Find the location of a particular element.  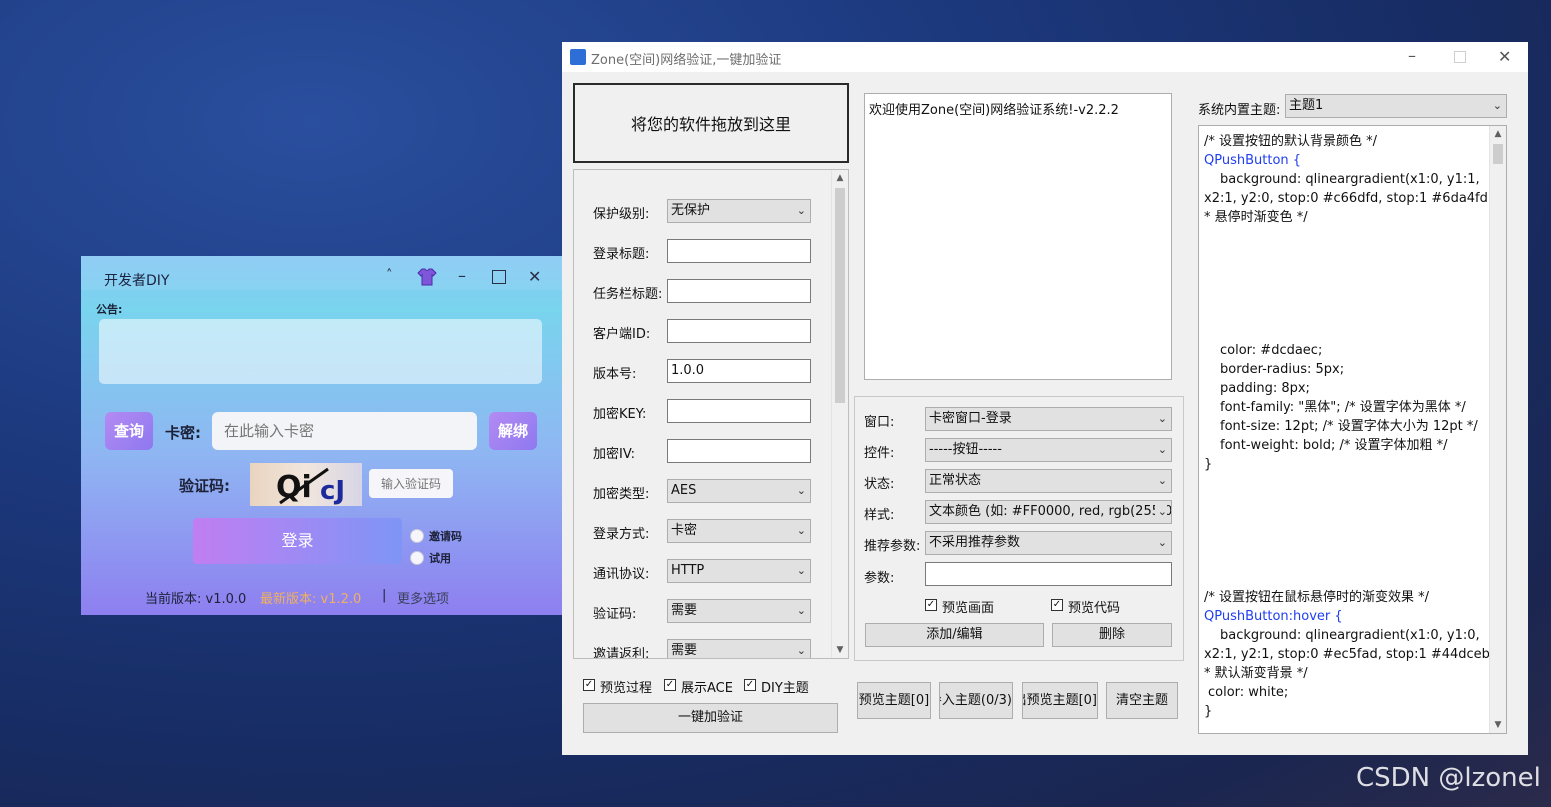

code-line: font-weight: bold; /* 设置字体加粗 */ is located at coordinates (1334, 445).